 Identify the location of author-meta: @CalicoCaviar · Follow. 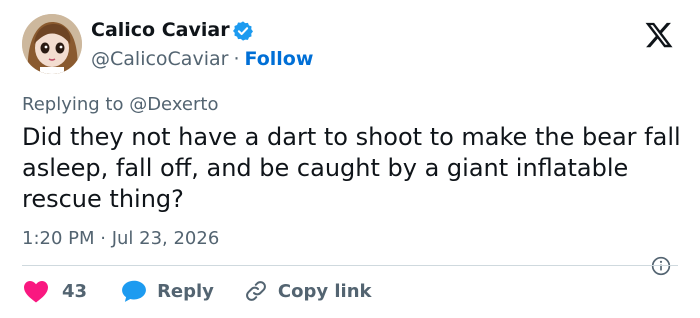
(202, 59).